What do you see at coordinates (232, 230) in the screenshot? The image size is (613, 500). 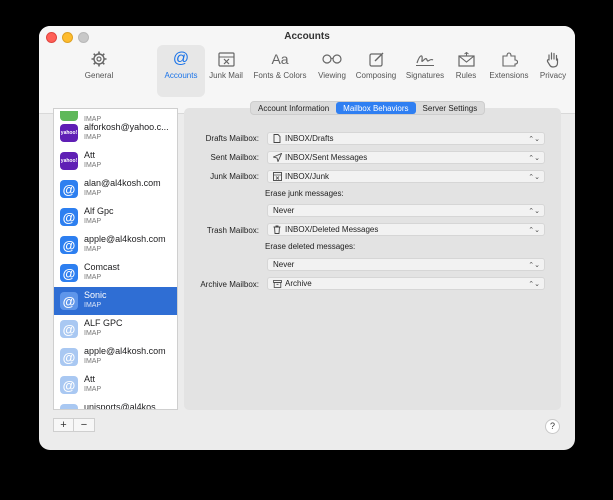 I see `trash-label: Trash Mailbox:` at bounding box center [232, 230].